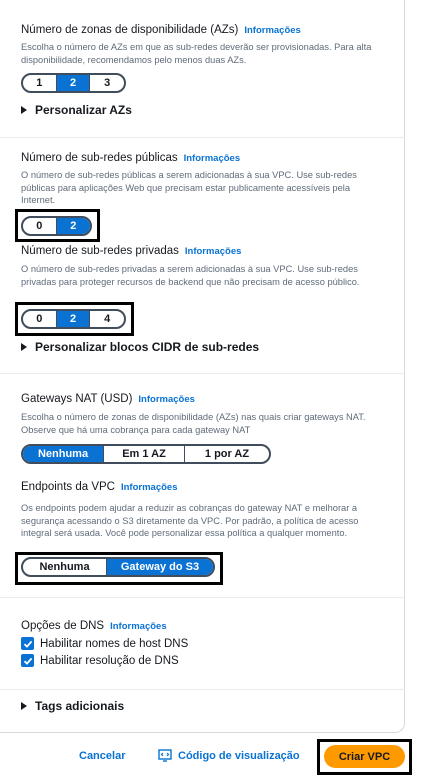 This screenshot has width=446, height=775. I want to click on azs-option-3: 3, so click(107, 83).